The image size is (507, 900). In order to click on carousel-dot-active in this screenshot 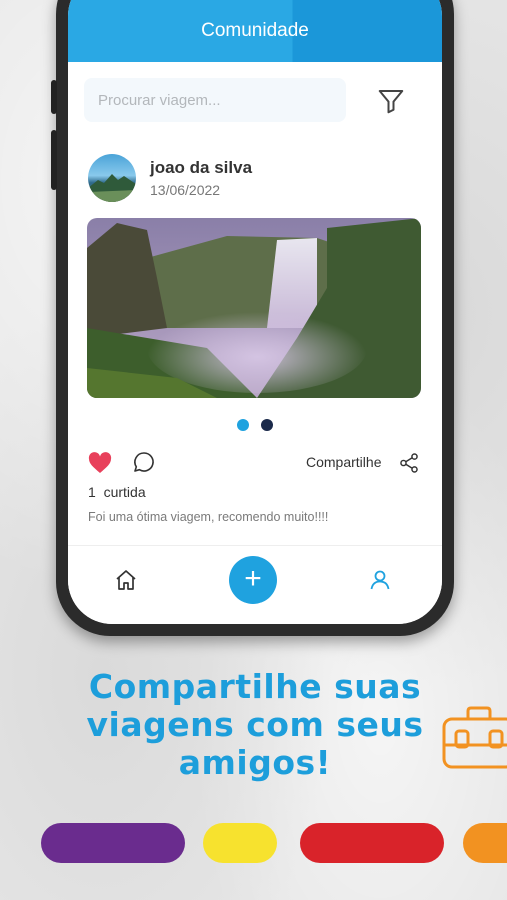, I will do `click(243, 425)`.